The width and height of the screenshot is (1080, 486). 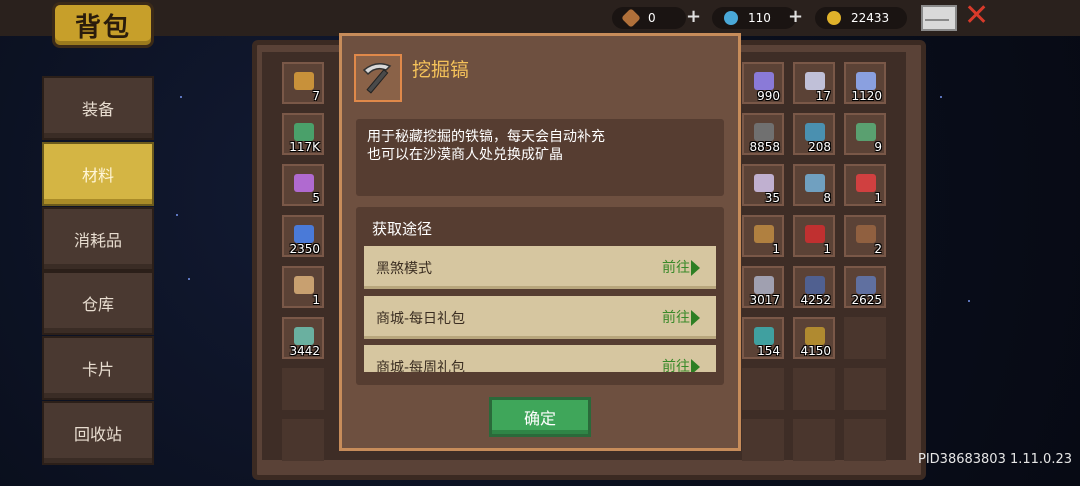 What do you see at coordinates (540, 267) in the screenshot?
I see `way-row-black-mode: 黑煞模式 前往` at bounding box center [540, 267].